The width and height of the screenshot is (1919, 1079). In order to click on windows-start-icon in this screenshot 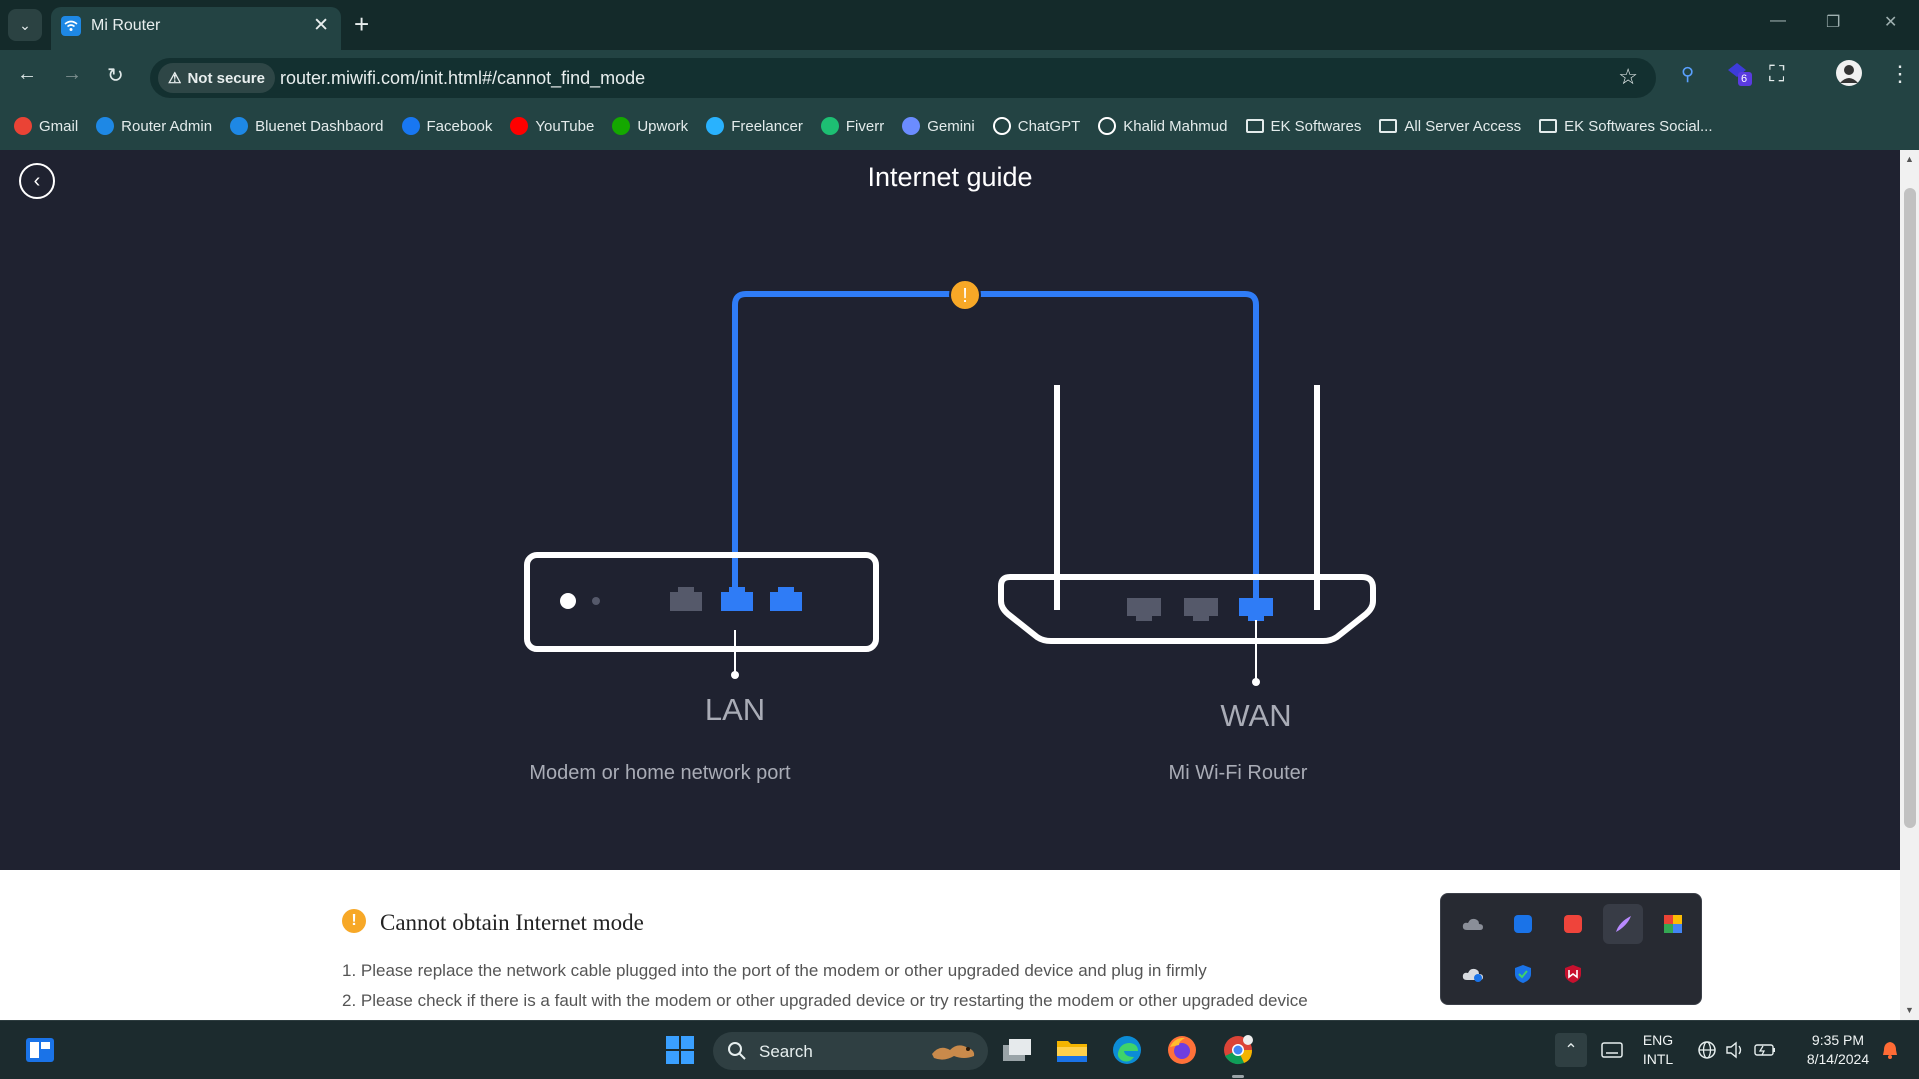, I will do `click(680, 1050)`.